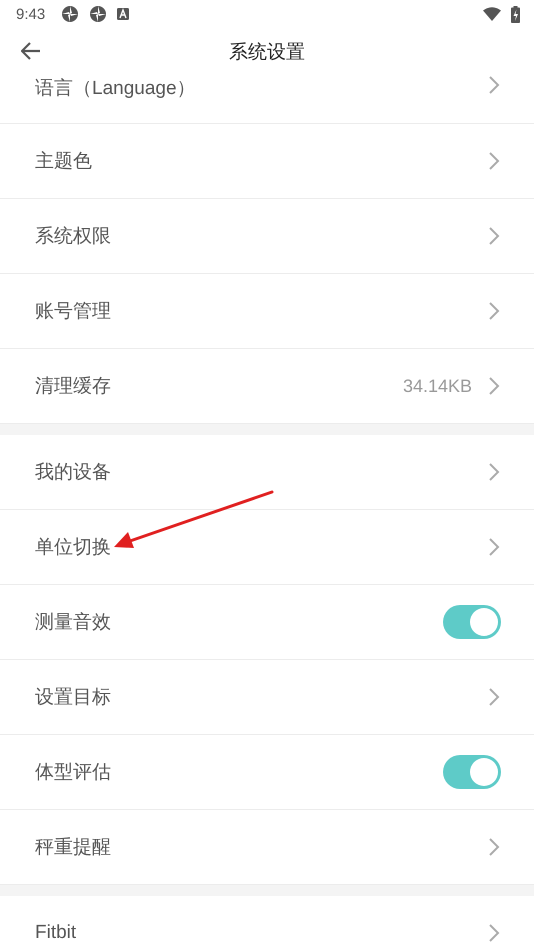  I want to click on setting-label: 主题色, so click(64, 162).